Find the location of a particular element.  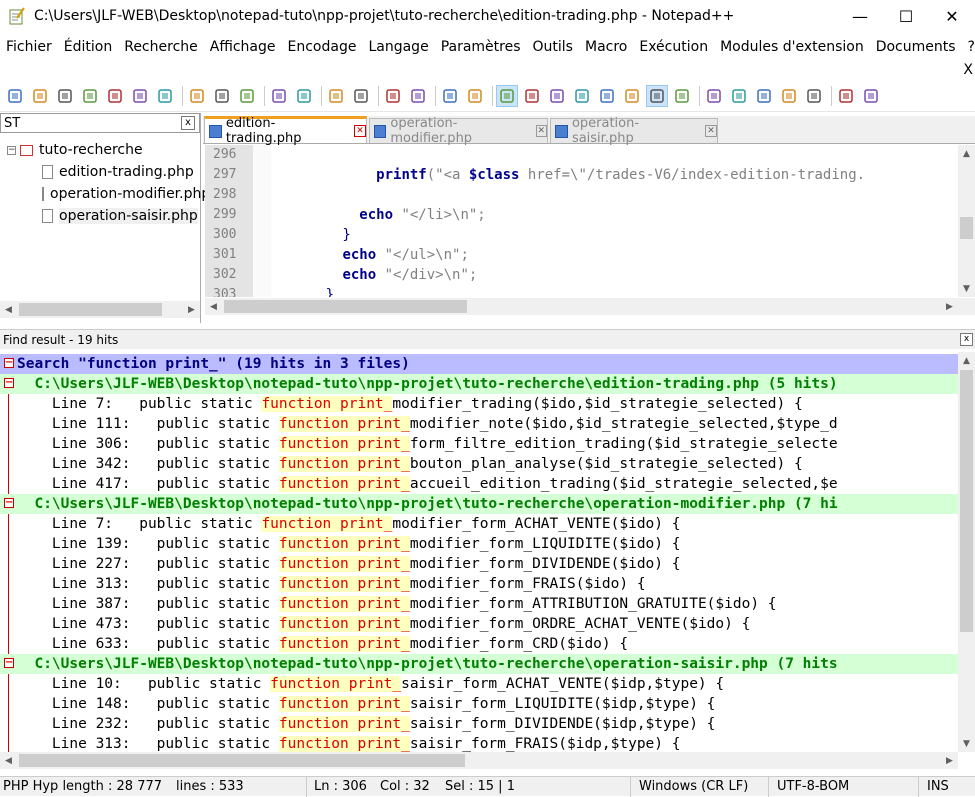

collapse-icon: − is located at coordinates (11, 150).